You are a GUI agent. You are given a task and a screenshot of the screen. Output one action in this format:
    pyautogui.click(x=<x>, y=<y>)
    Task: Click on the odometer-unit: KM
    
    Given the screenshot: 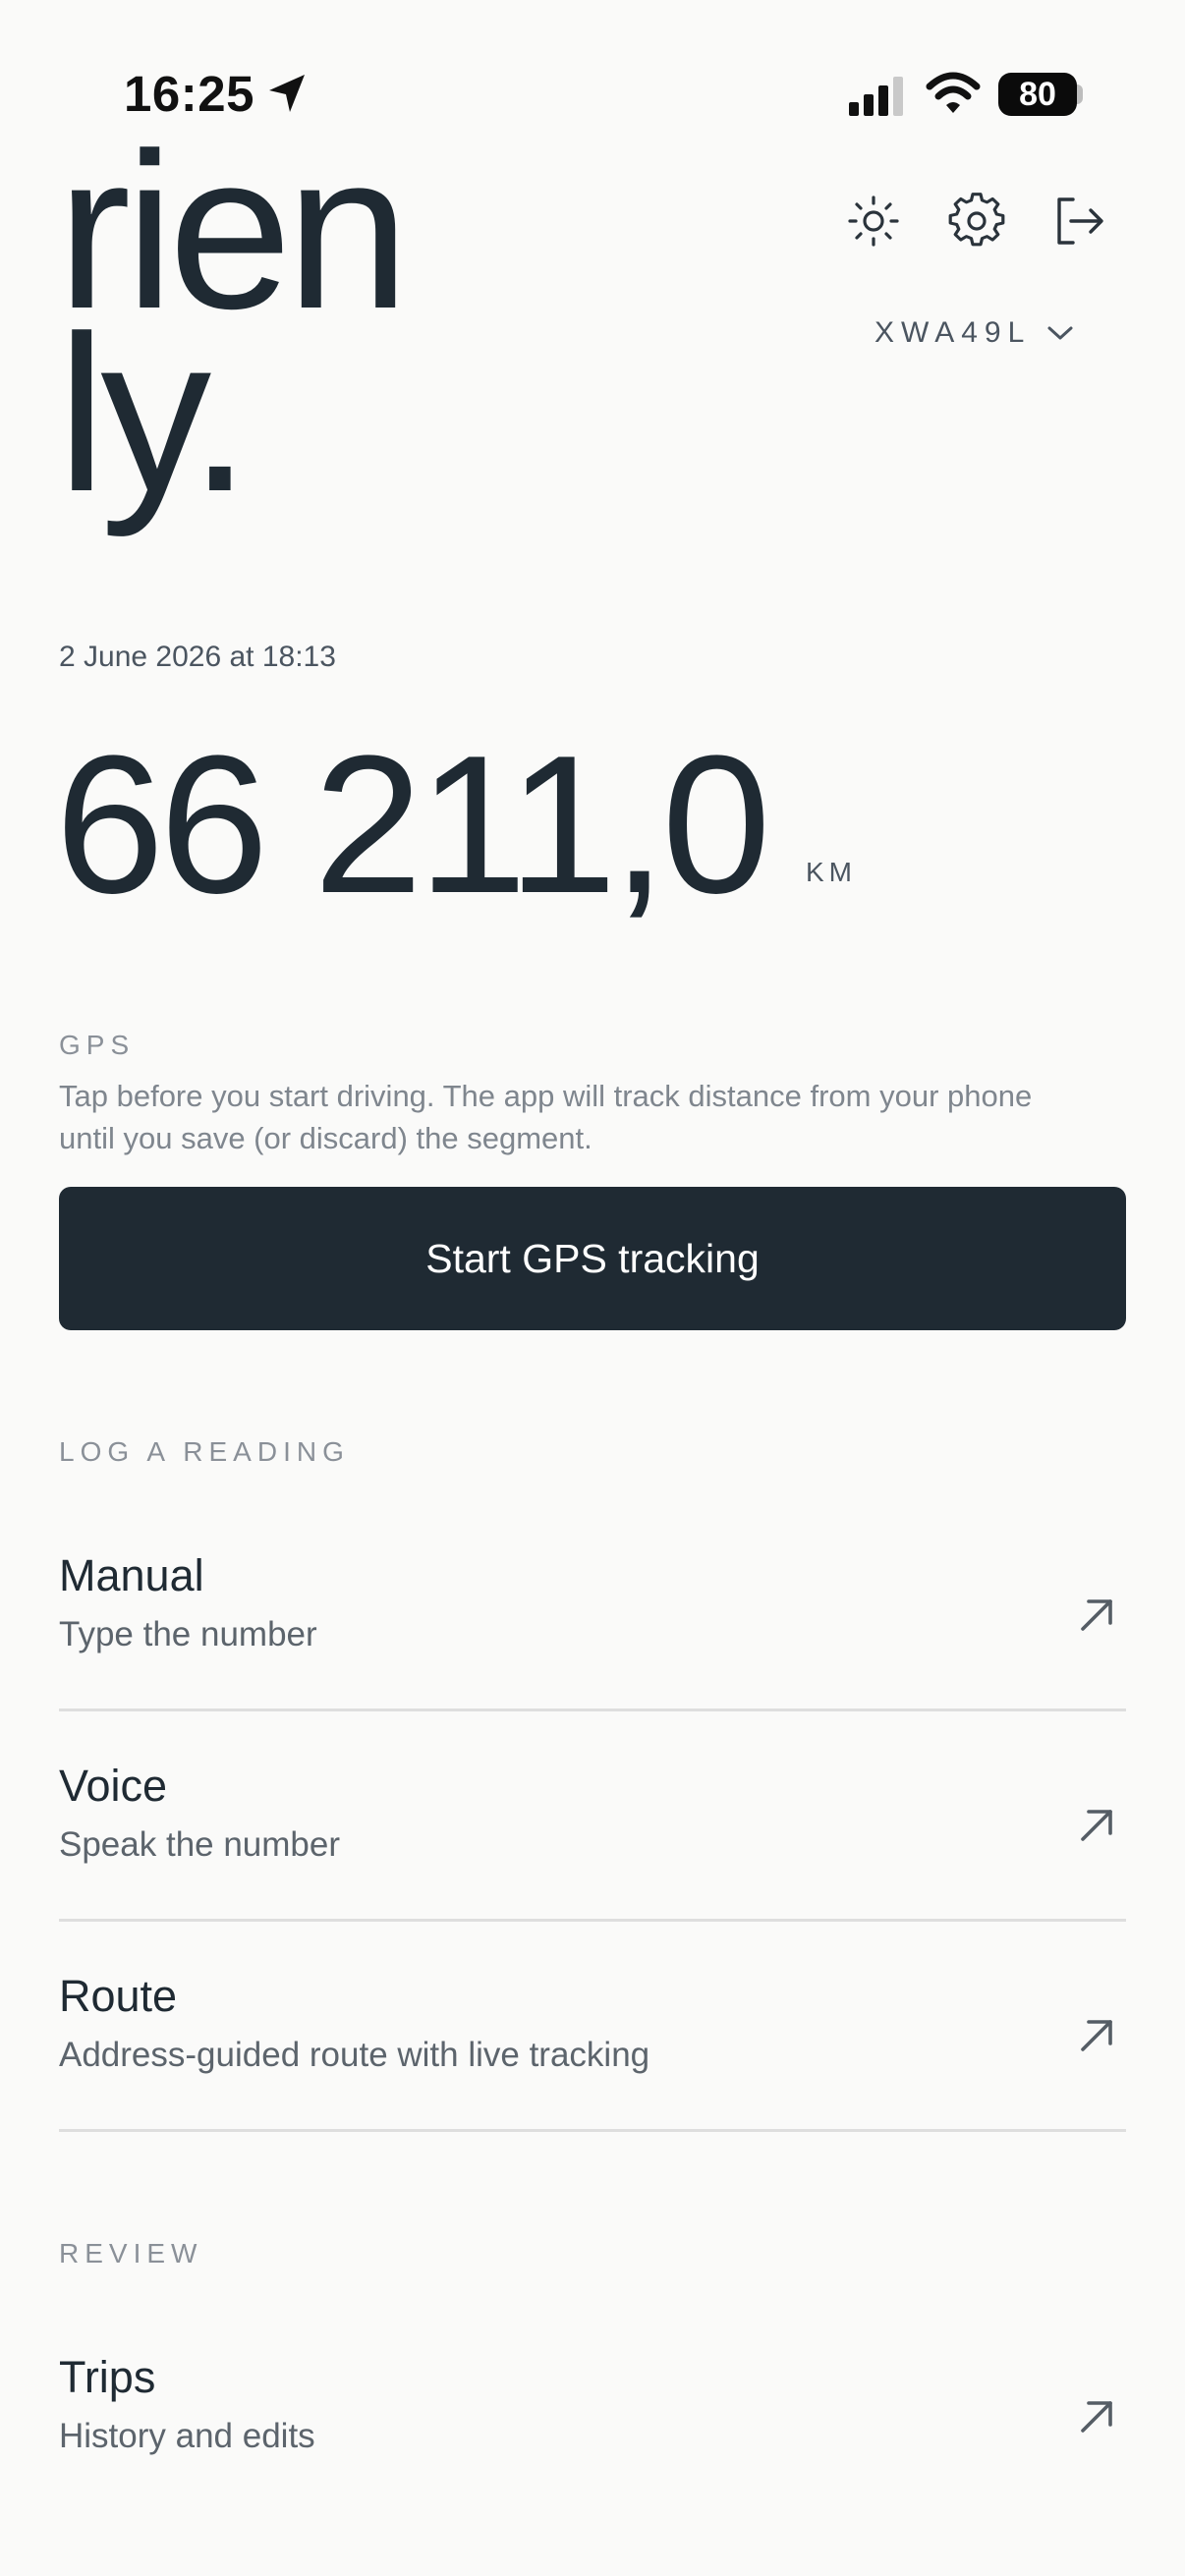 What is the action you would take?
    pyautogui.click(x=832, y=872)
    